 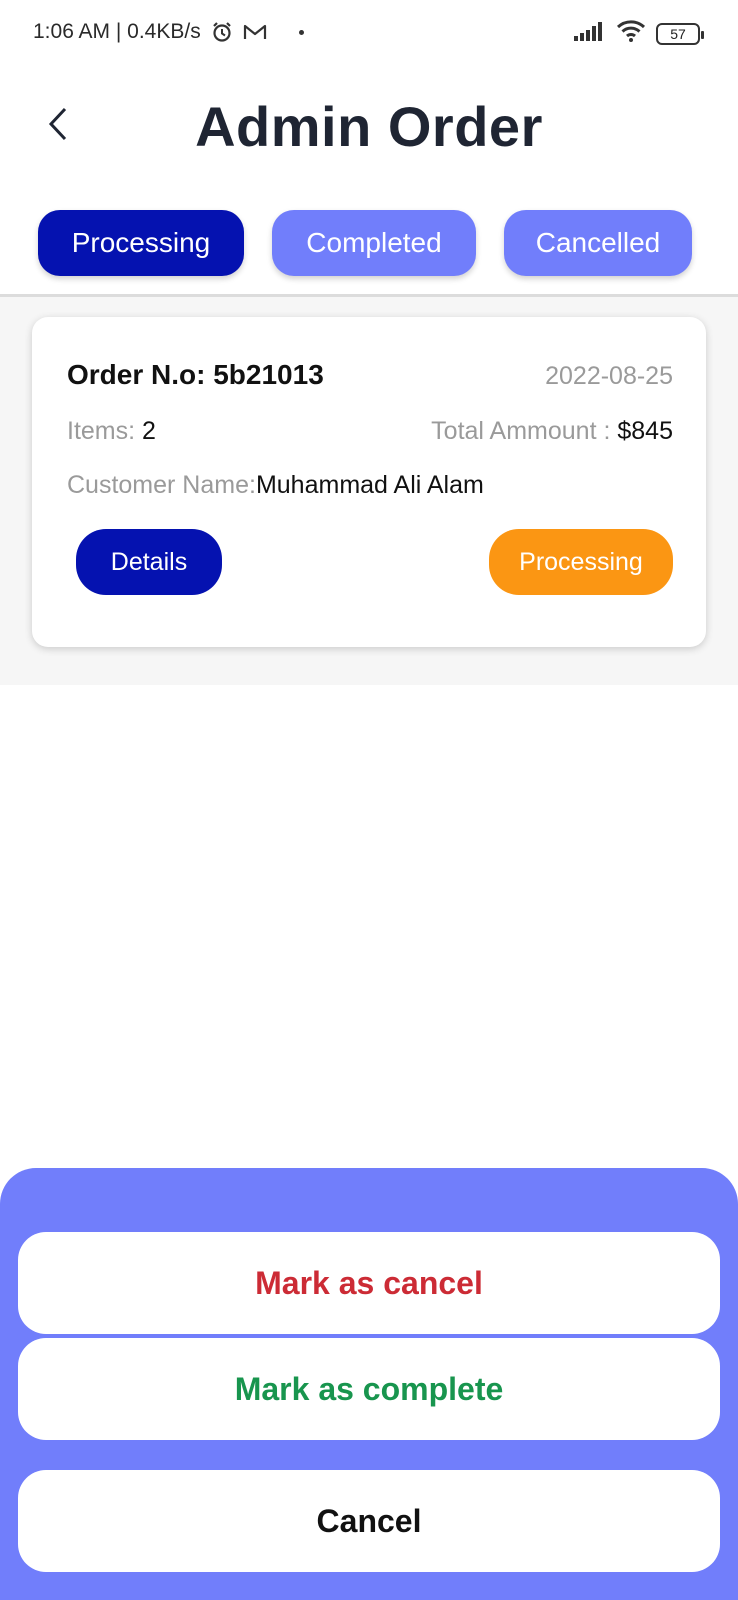 I want to click on tab-completed: Completed, so click(x=374, y=243).